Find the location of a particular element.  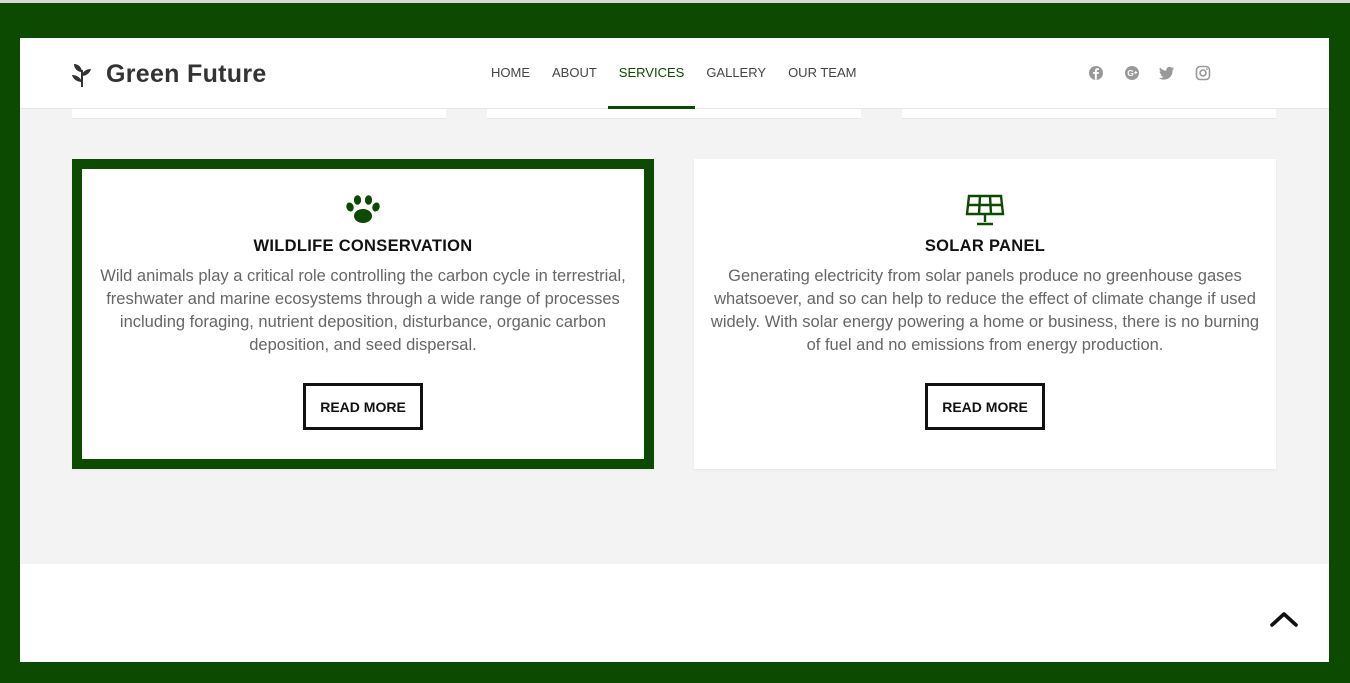

social-links: G is located at coordinates (1157, 73).